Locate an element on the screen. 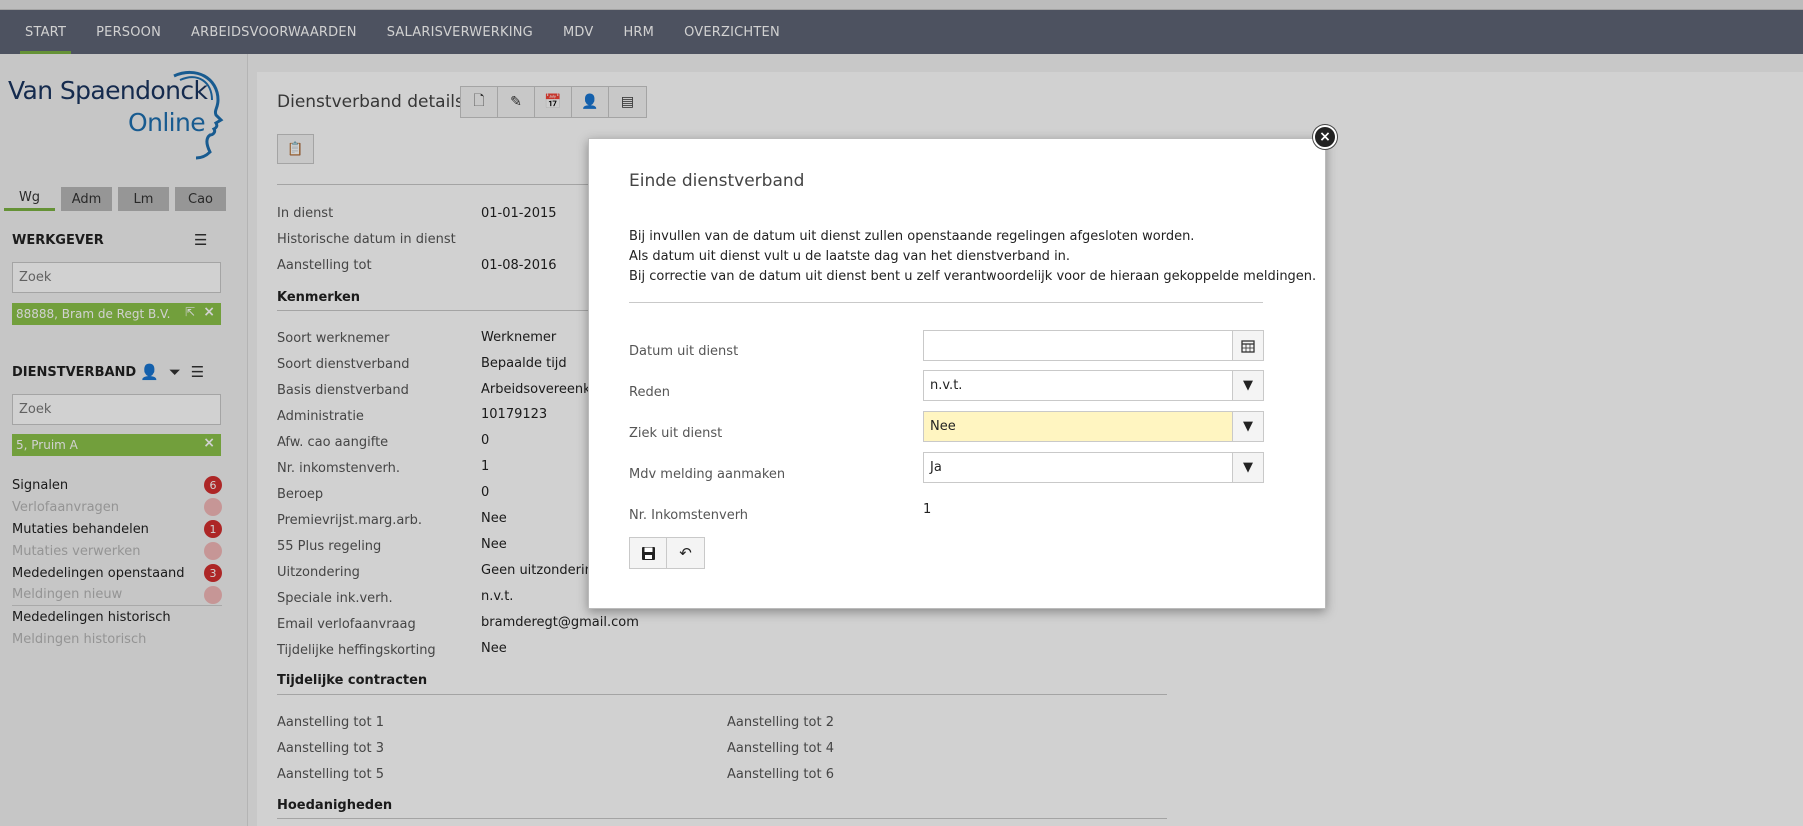  ziek-dropdown-button: ▼ is located at coordinates (1247, 426).